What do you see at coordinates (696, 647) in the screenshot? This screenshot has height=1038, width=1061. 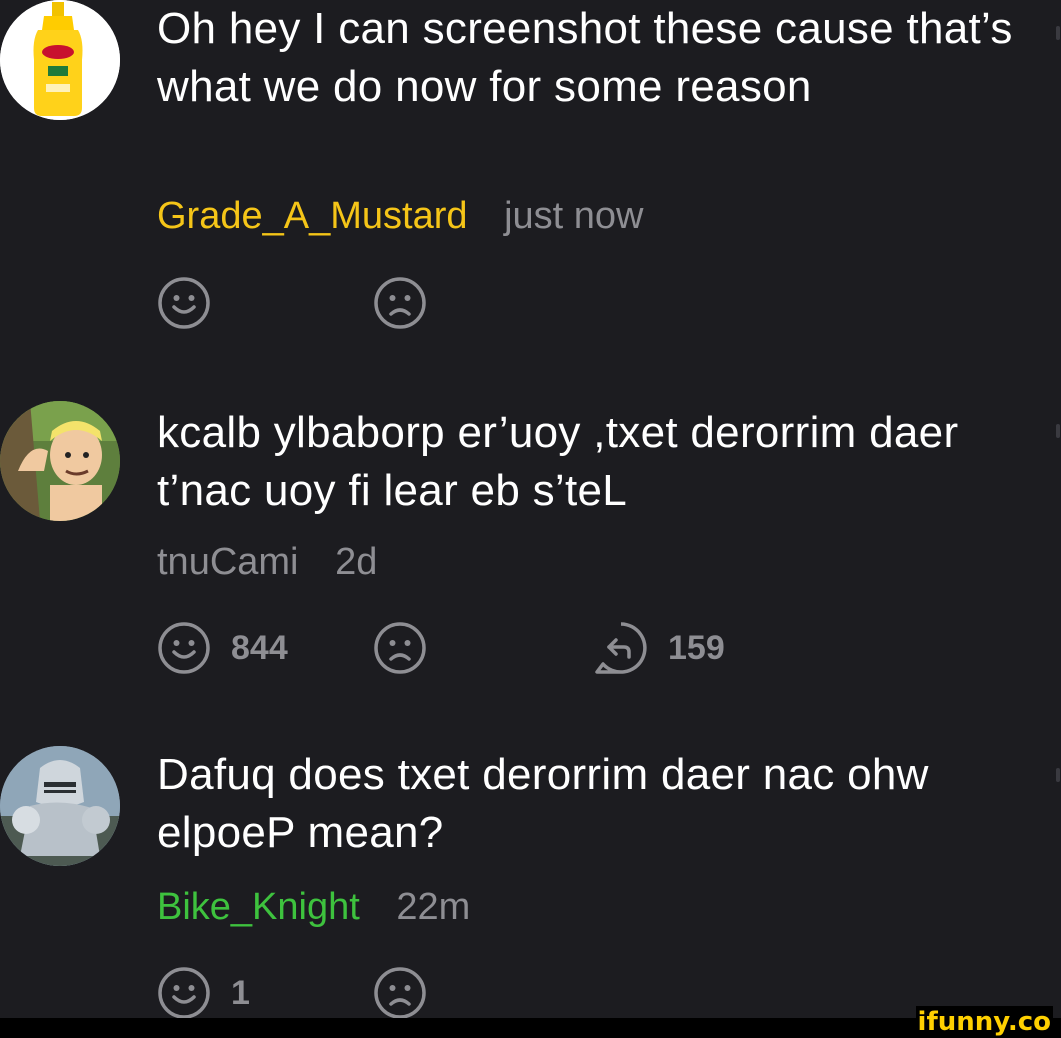 I see `reply-count: 159` at bounding box center [696, 647].